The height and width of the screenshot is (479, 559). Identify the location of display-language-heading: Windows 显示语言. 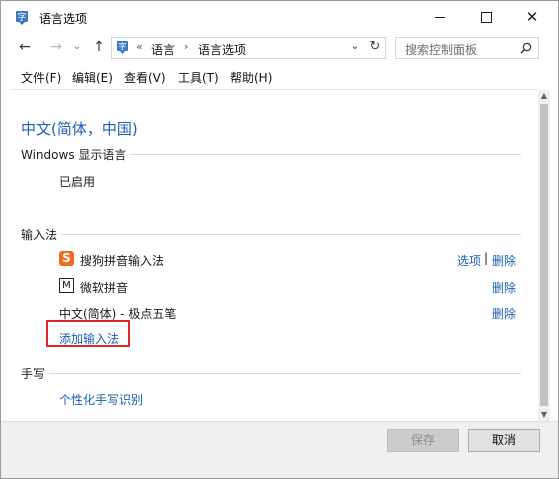
(76, 154).